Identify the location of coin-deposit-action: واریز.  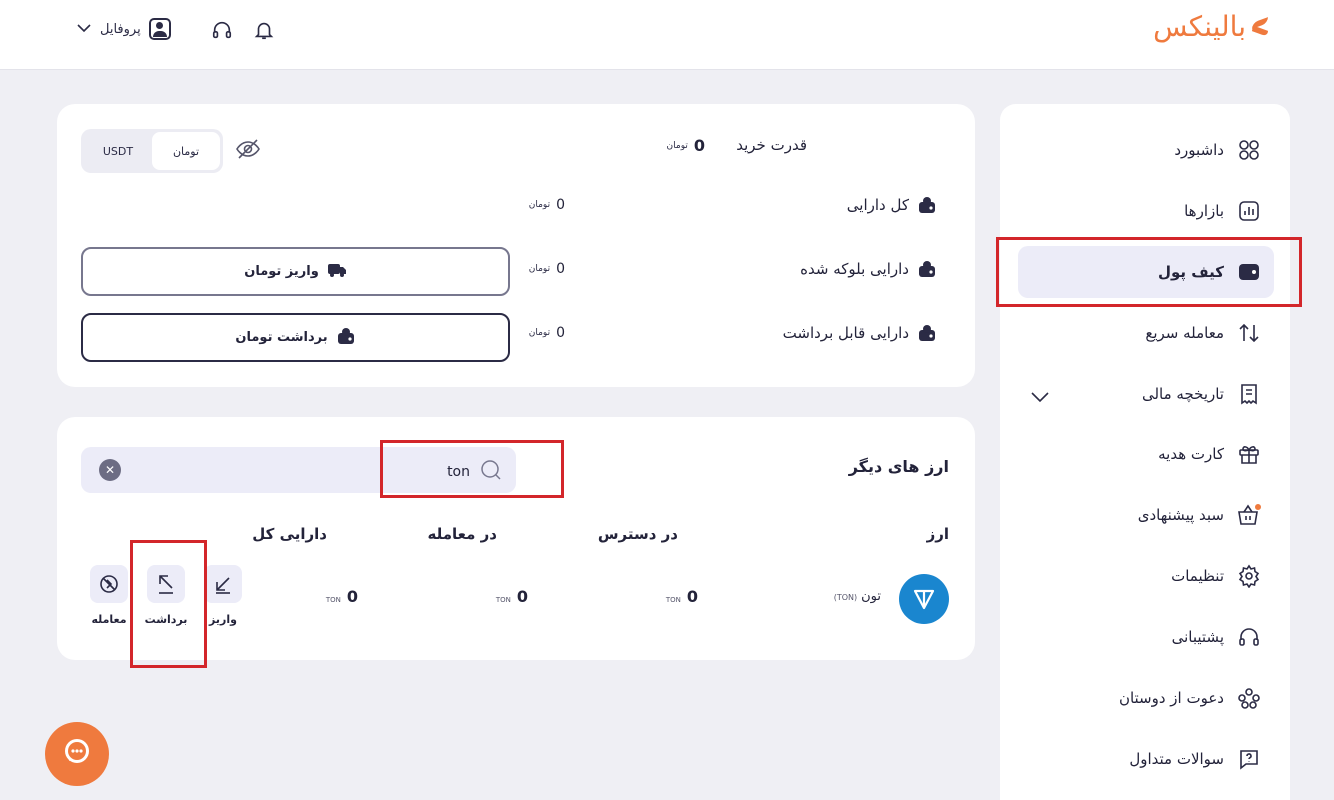
(223, 595).